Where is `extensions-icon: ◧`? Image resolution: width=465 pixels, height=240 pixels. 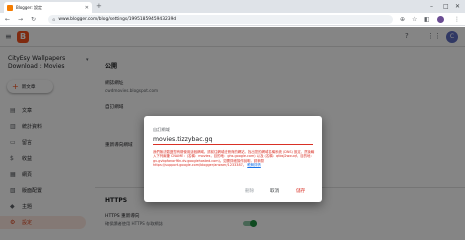
extensions-icon: ◧ is located at coordinates (427, 19).